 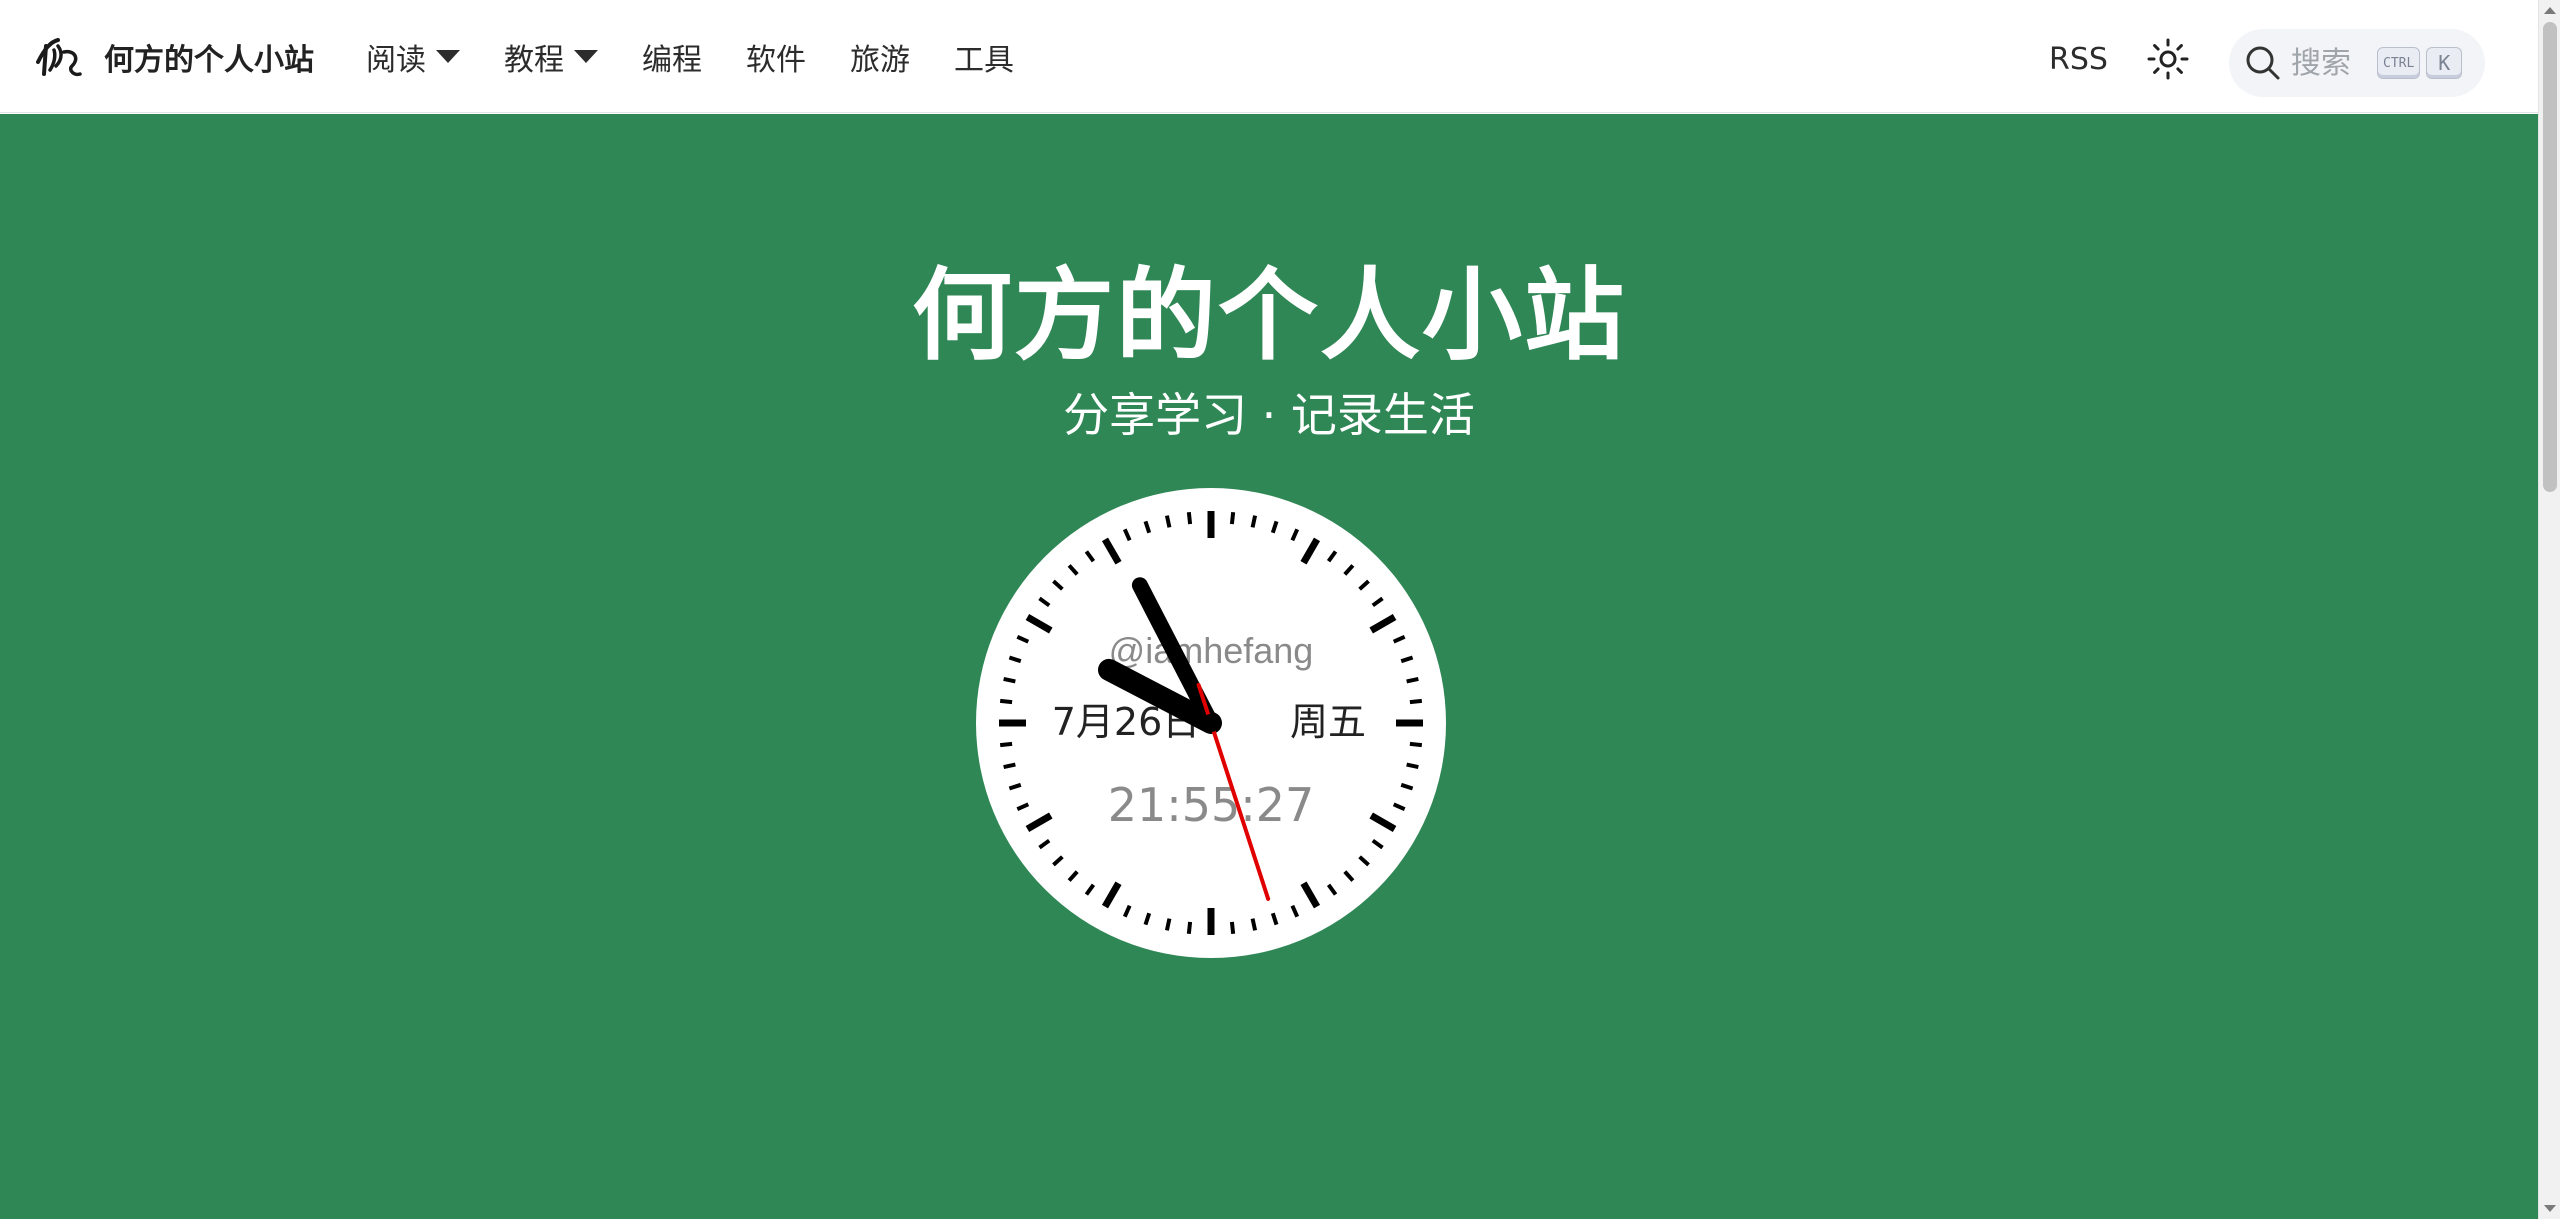 I want to click on nav-item-reading: 阅读, so click(x=413, y=57).